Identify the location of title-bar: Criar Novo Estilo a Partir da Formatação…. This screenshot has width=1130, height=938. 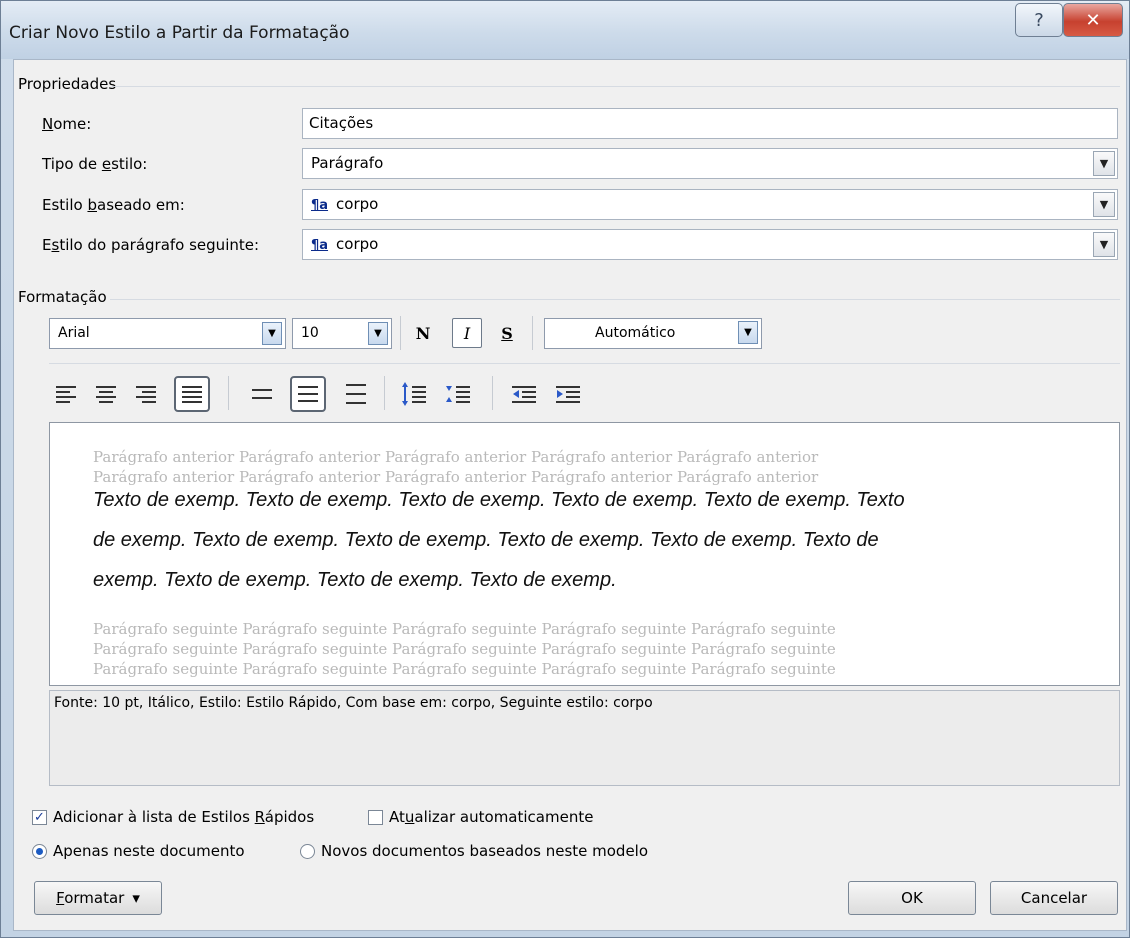
(565, 30).